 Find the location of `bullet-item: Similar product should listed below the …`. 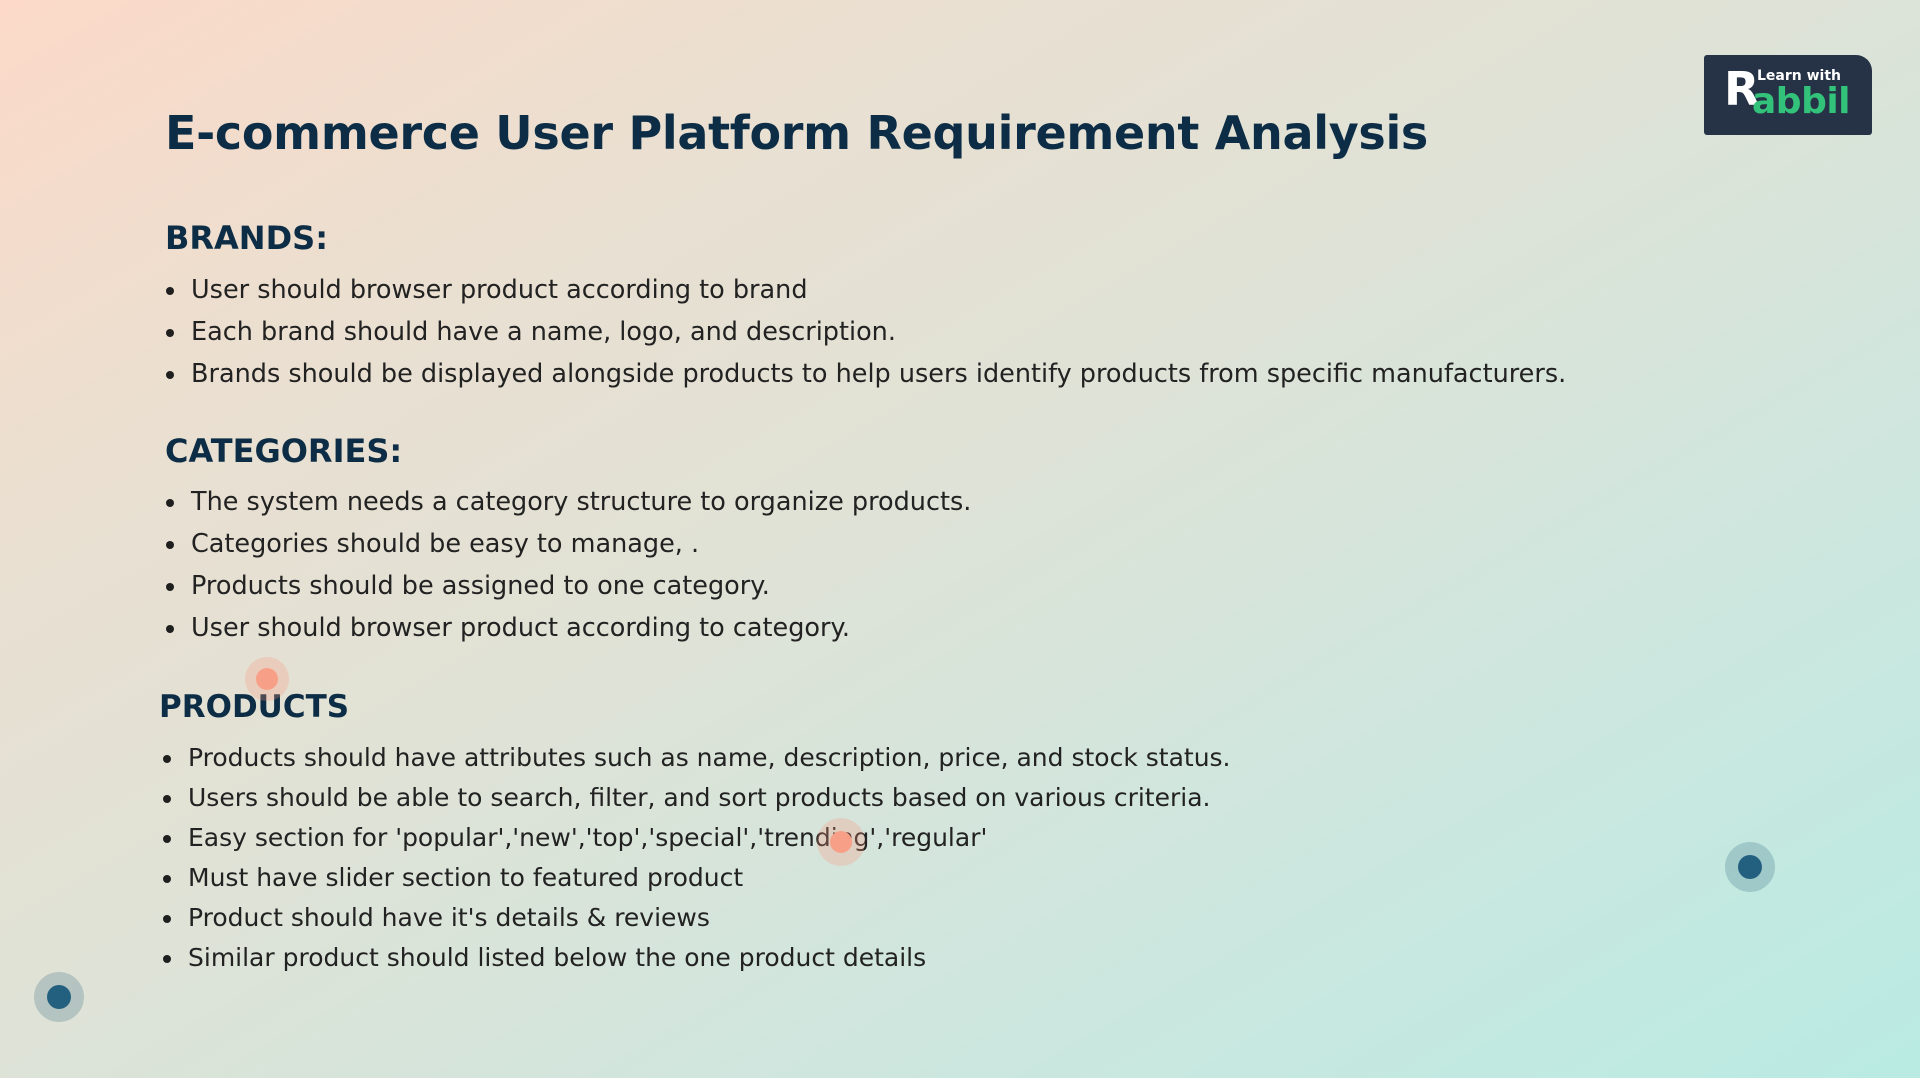

bullet-item: Similar product should listed below the … is located at coordinates (696, 958).